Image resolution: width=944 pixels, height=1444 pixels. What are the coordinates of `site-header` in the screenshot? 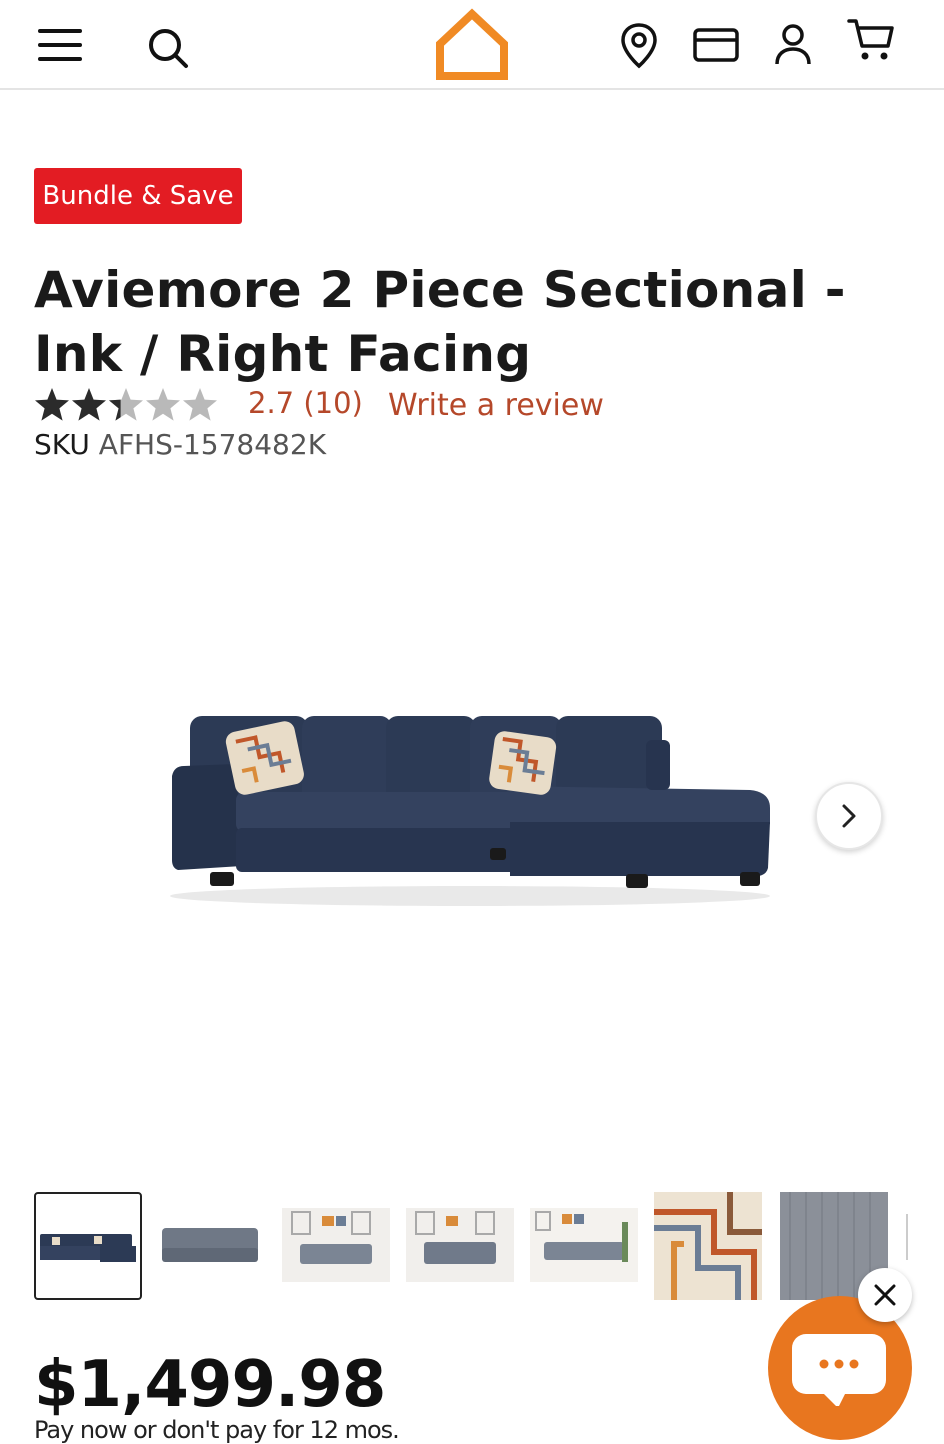 It's located at (472, 45).